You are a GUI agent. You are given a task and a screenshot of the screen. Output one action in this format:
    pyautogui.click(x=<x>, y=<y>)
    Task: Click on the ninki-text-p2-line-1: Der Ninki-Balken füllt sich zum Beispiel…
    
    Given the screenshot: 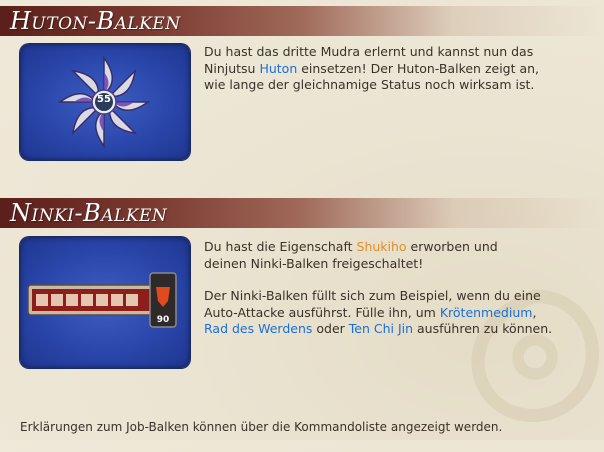 What is the action you would take?
    pyautogui.click(x=372, y=295)
    